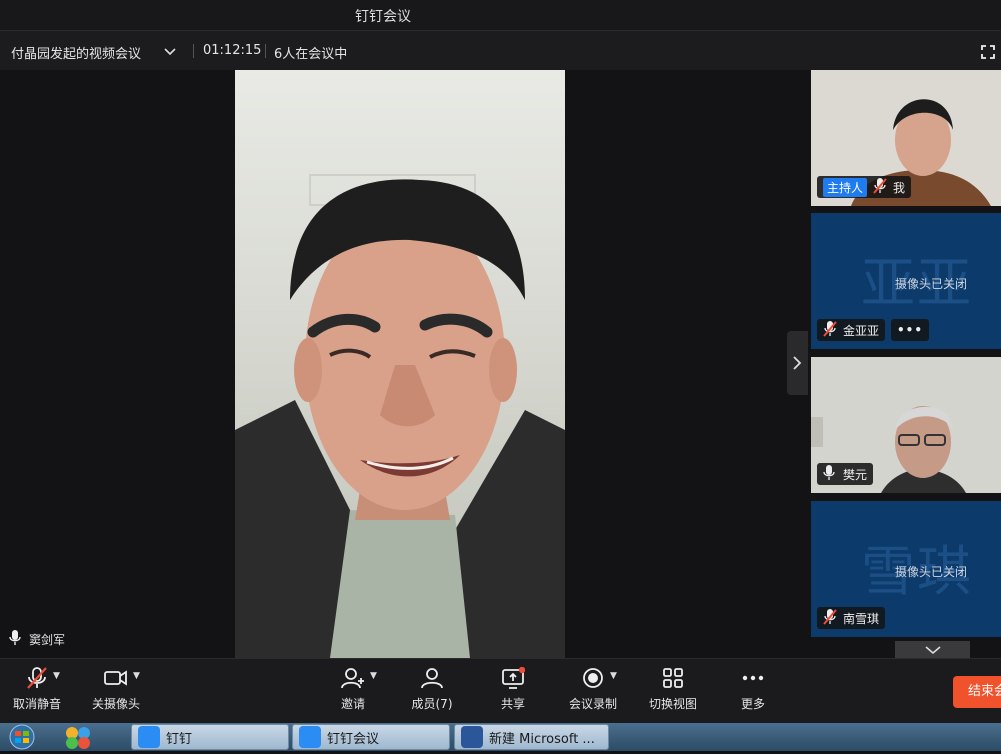  I want to click on end-meeting-button: 结束会议, so click(977, 692).